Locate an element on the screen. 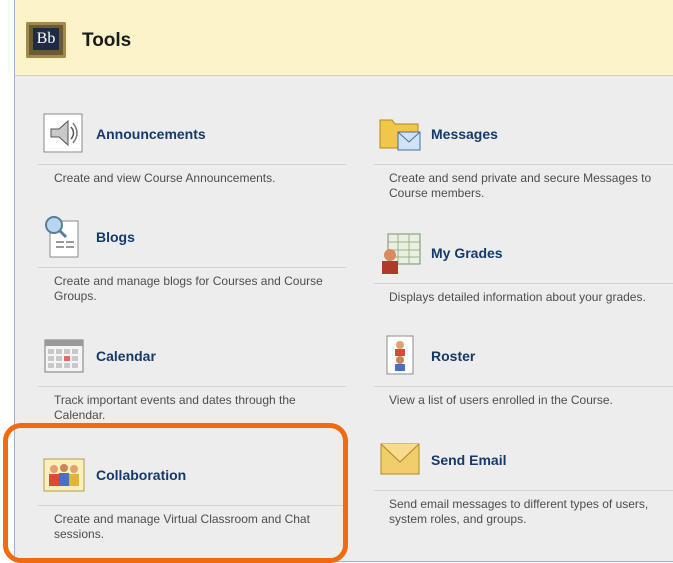 This screenshot has width=673, height=563. grades-icon is located at coordinates (401, 253).